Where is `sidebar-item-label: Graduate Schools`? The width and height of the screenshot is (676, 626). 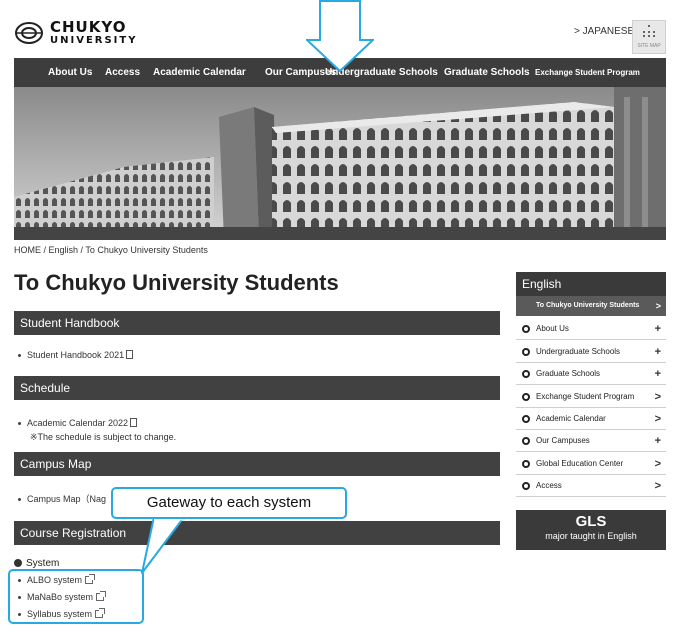 sidebar-item-label: Graduate Schools is located at coordinates (568, 373).